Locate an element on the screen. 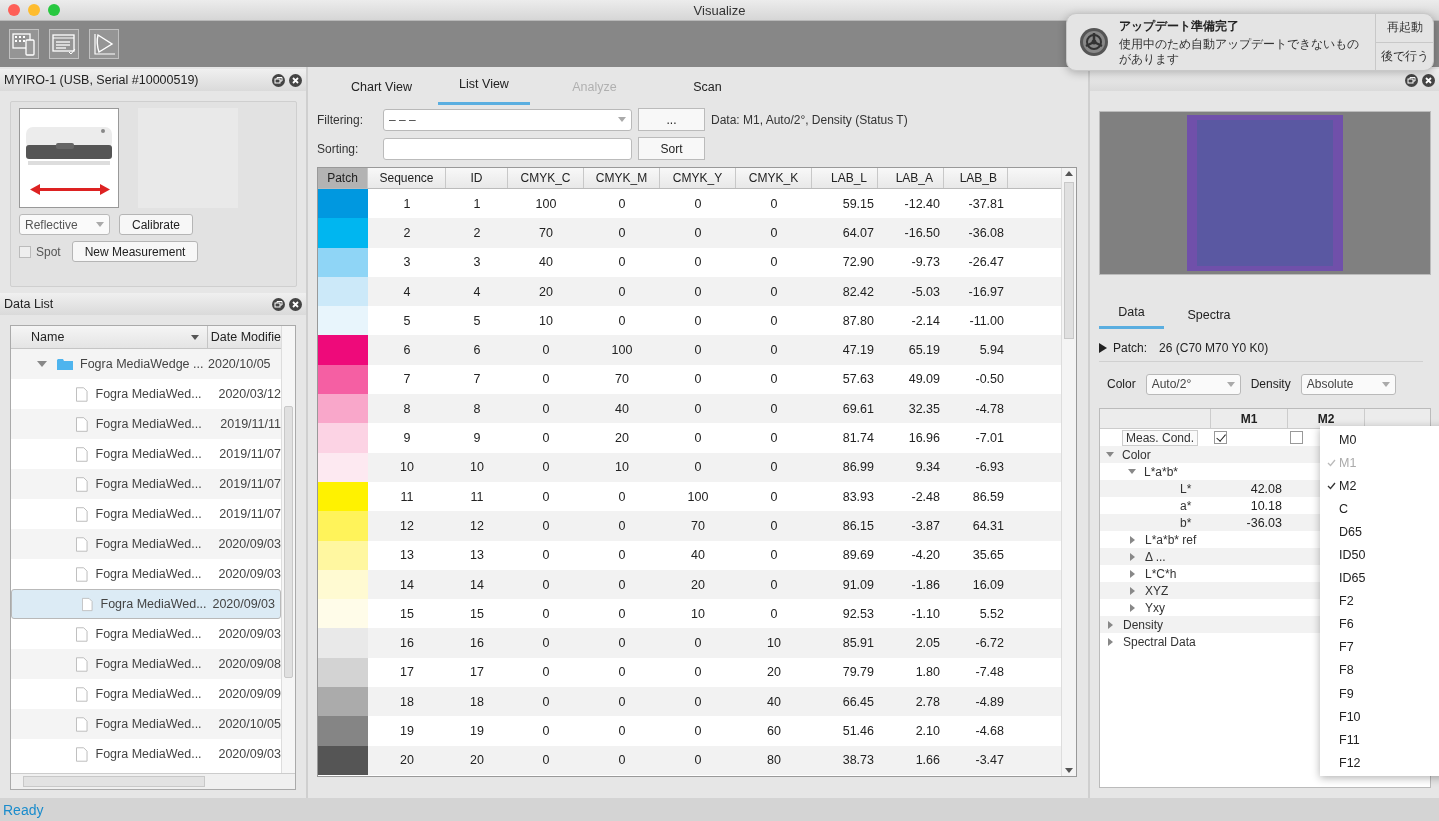  table-cell-text: 82.42 is located at coordinates (858, 292).